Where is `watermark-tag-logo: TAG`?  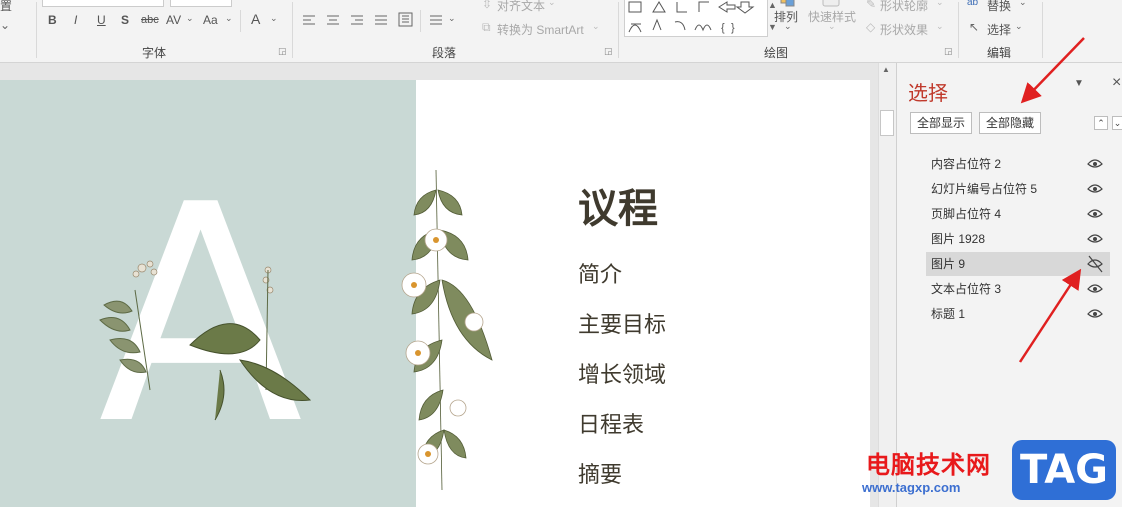 watermark-tag-logo: TAG is located at coordinates (1064, 470).